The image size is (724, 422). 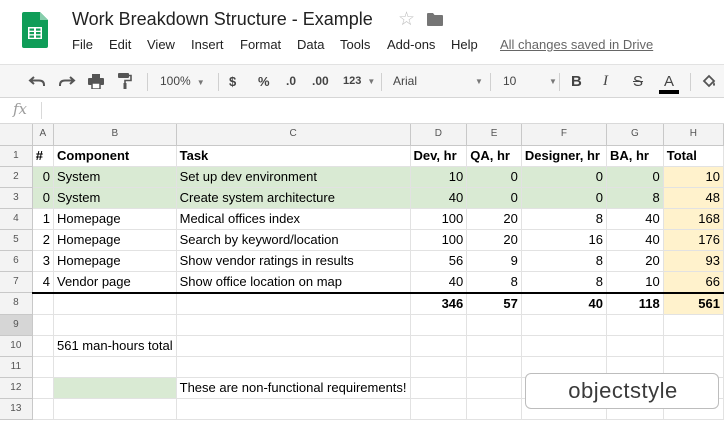 What do you see at coordinates (320, 81) in the screenshot?
I see `increase-decimals-button: .00` at bounding box center [320, 81].